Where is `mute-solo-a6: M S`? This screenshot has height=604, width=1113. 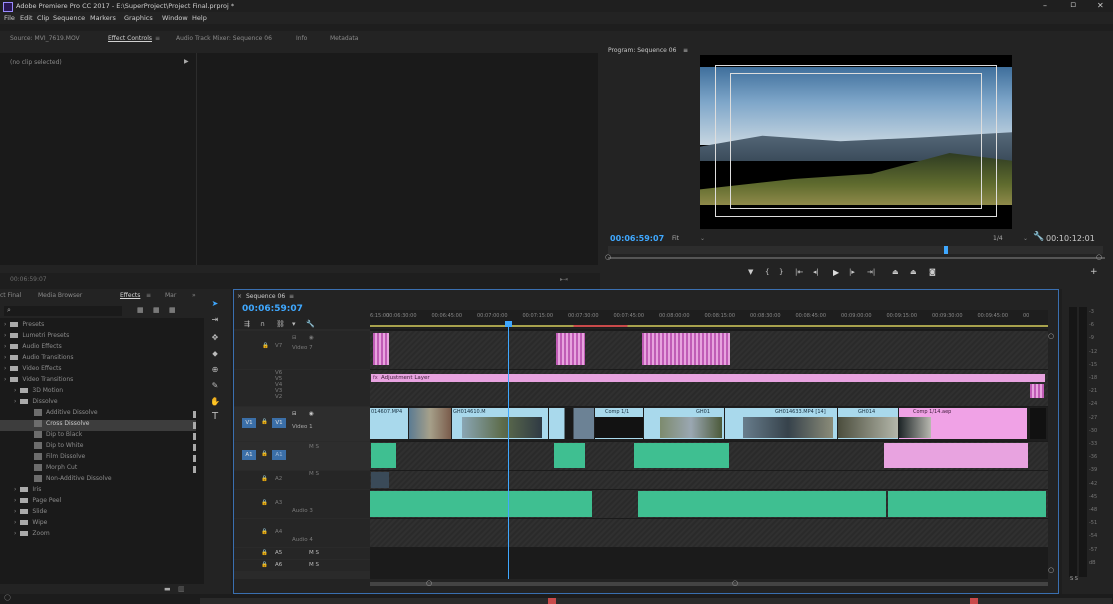 mute-solo-a6: M S is located at coordinates (314, 565).